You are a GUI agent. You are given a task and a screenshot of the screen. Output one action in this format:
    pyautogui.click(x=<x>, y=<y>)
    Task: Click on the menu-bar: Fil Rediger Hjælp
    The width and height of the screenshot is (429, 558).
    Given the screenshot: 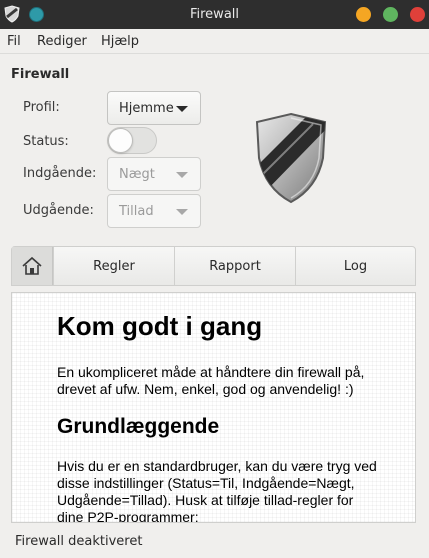 What is the action you would take?
    pyautogui.click(x=214, y=41)
    